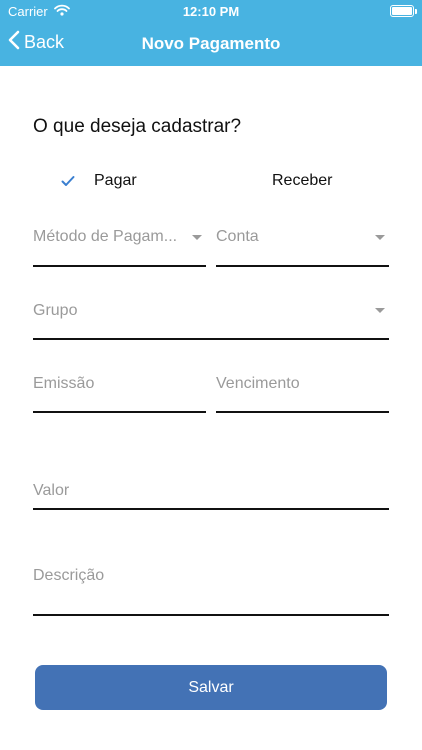 The image size is (422, 750). I want to click on status-bar: Carrier 12:10 PM, so click(211, 11).